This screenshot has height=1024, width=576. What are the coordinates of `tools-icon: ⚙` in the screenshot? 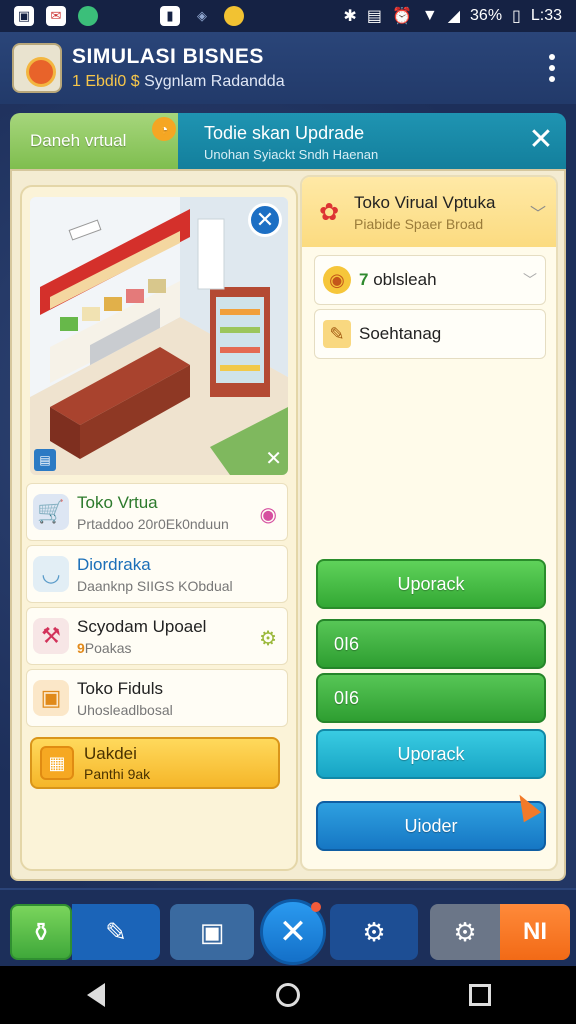 It's located at (268, 639).